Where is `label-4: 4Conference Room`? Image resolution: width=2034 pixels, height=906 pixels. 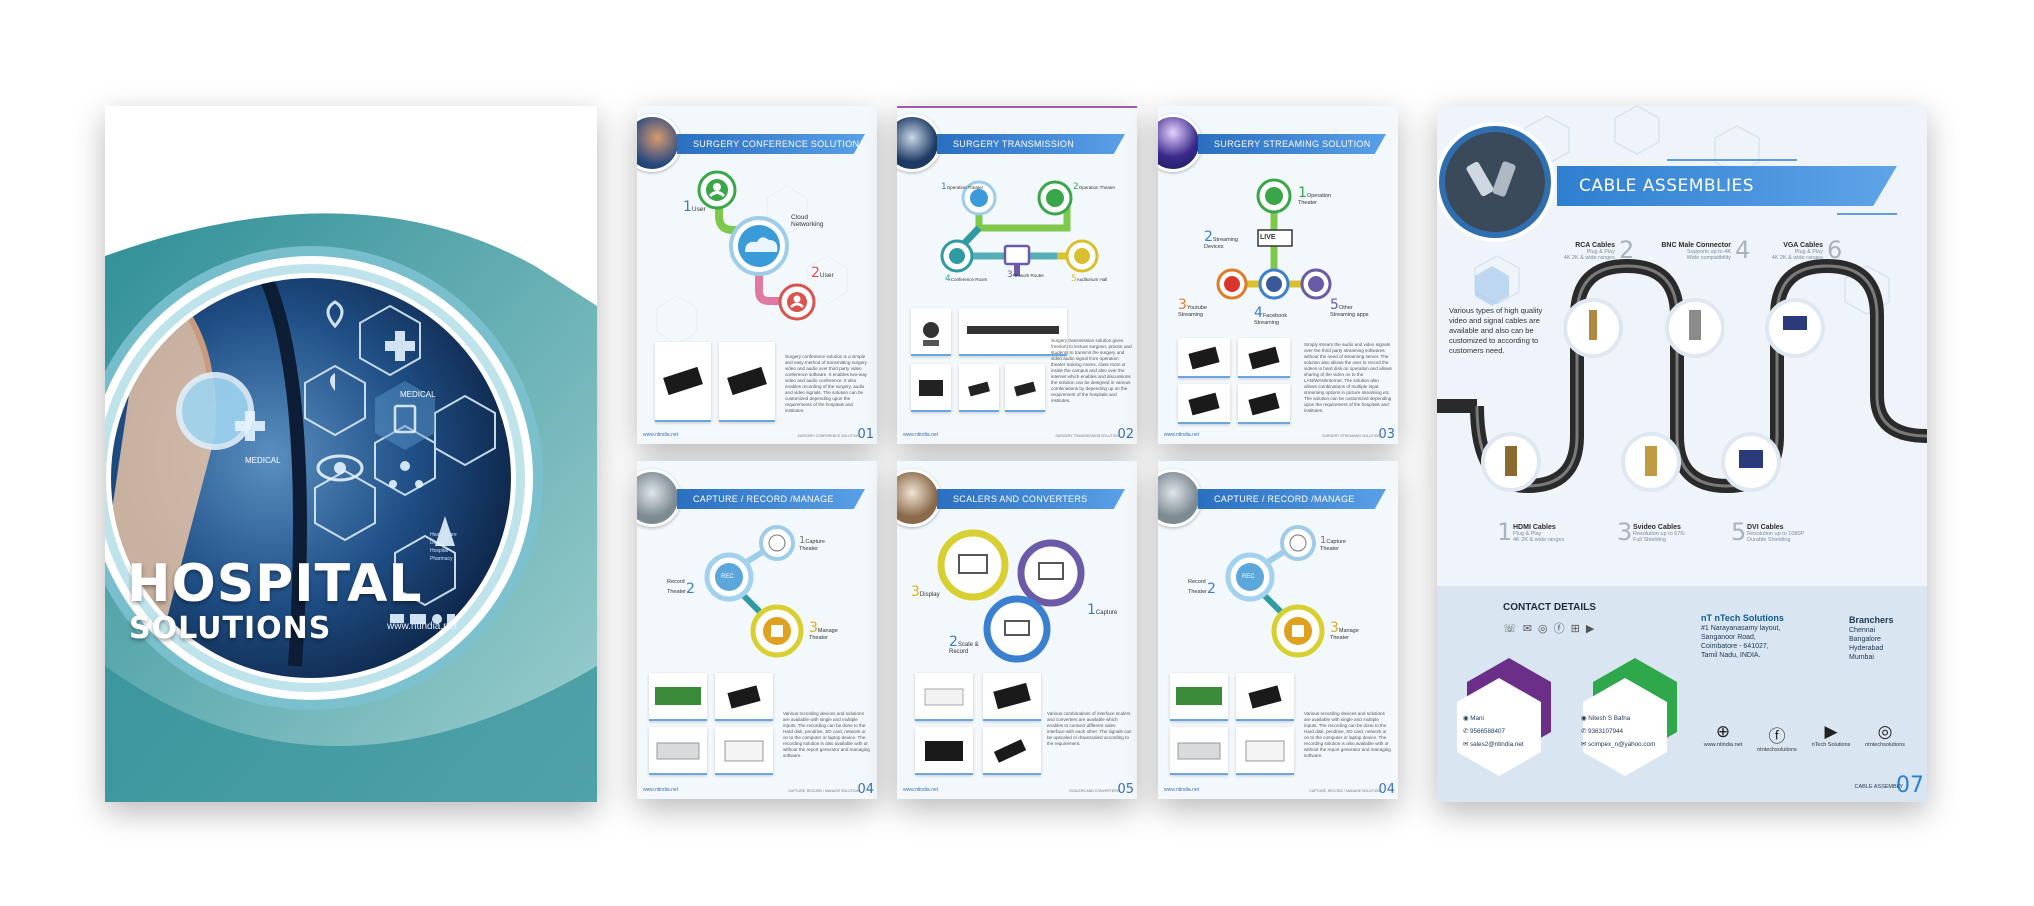
label-4: 4Conference Room is located at coordinates (966, 279).